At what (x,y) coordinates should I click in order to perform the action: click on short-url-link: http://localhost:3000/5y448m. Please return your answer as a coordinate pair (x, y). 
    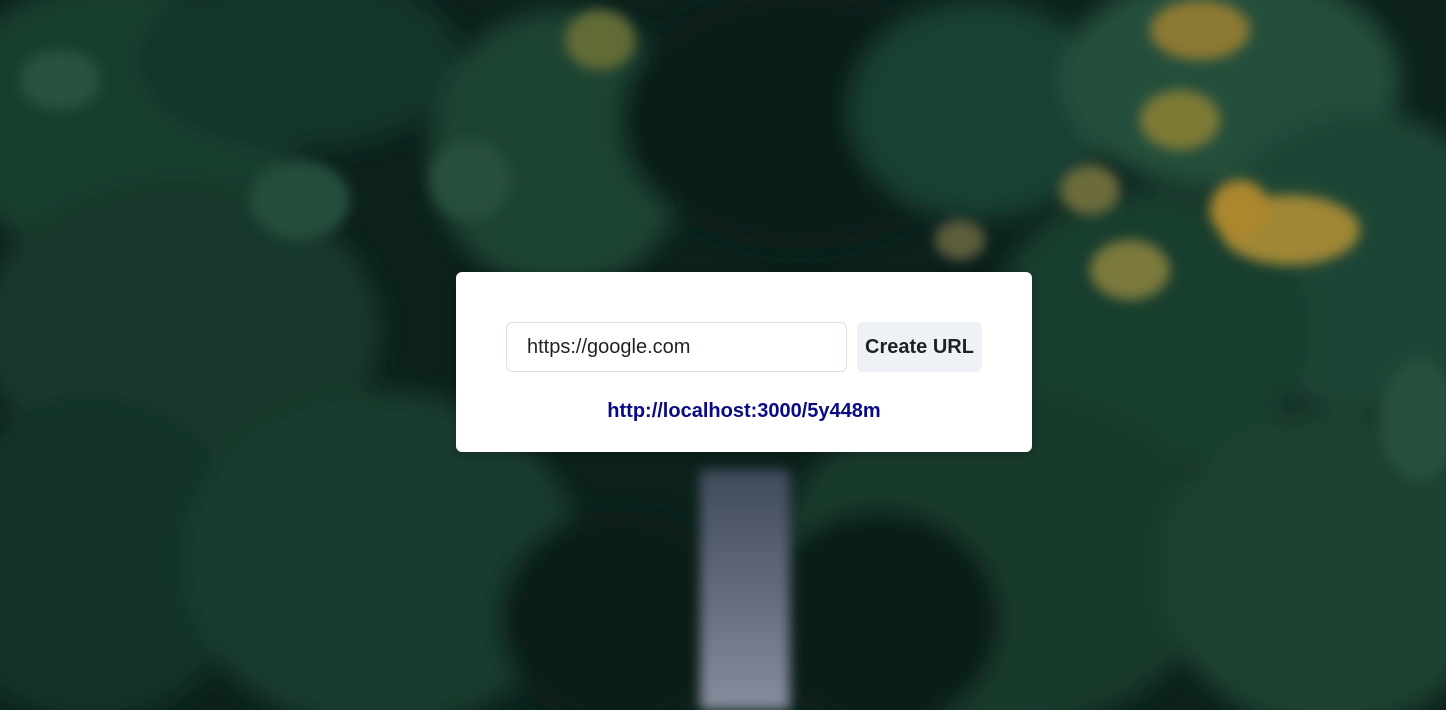
    Looking at the image, I should click on (744, 411).